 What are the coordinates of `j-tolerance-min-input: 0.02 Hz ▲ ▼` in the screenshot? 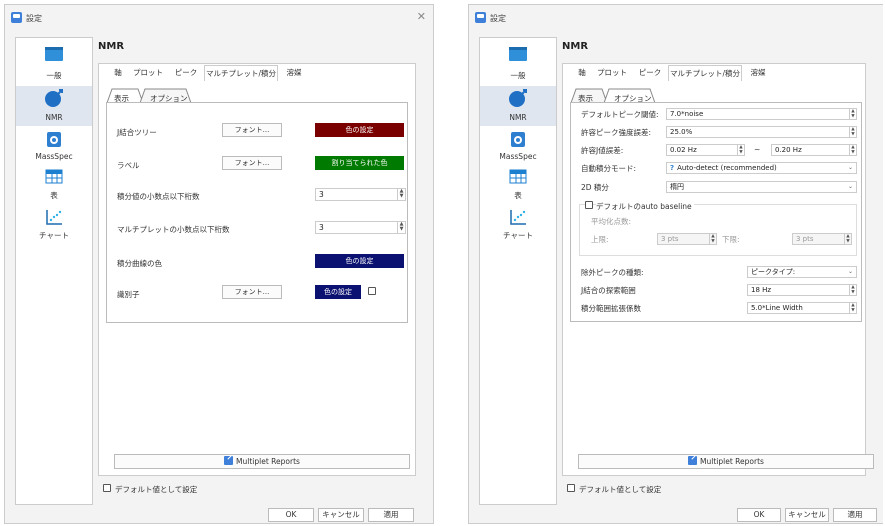 It's located at (705, 150).